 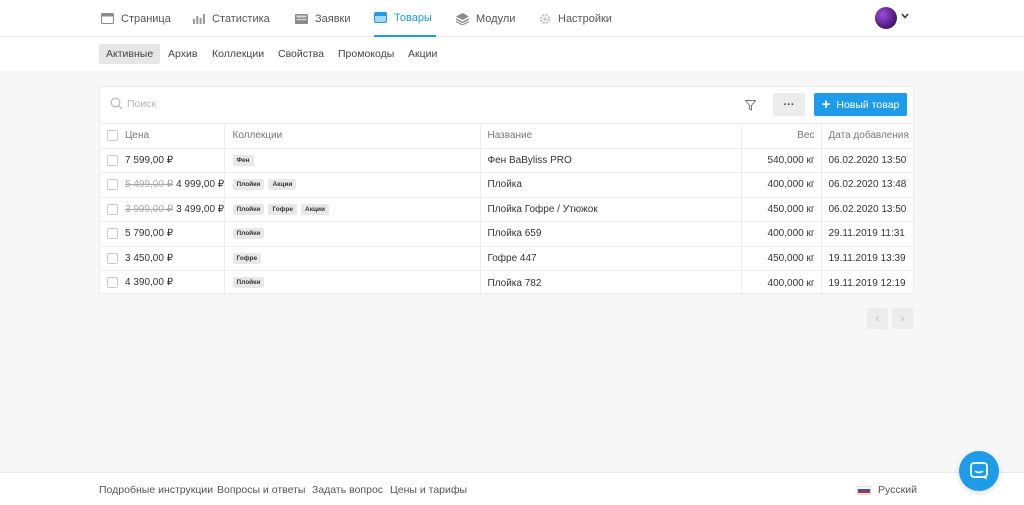 What do you see at coordinates (462, 18) in the screenshot?
I see `layers-icon` at bounding box center [462, 18].